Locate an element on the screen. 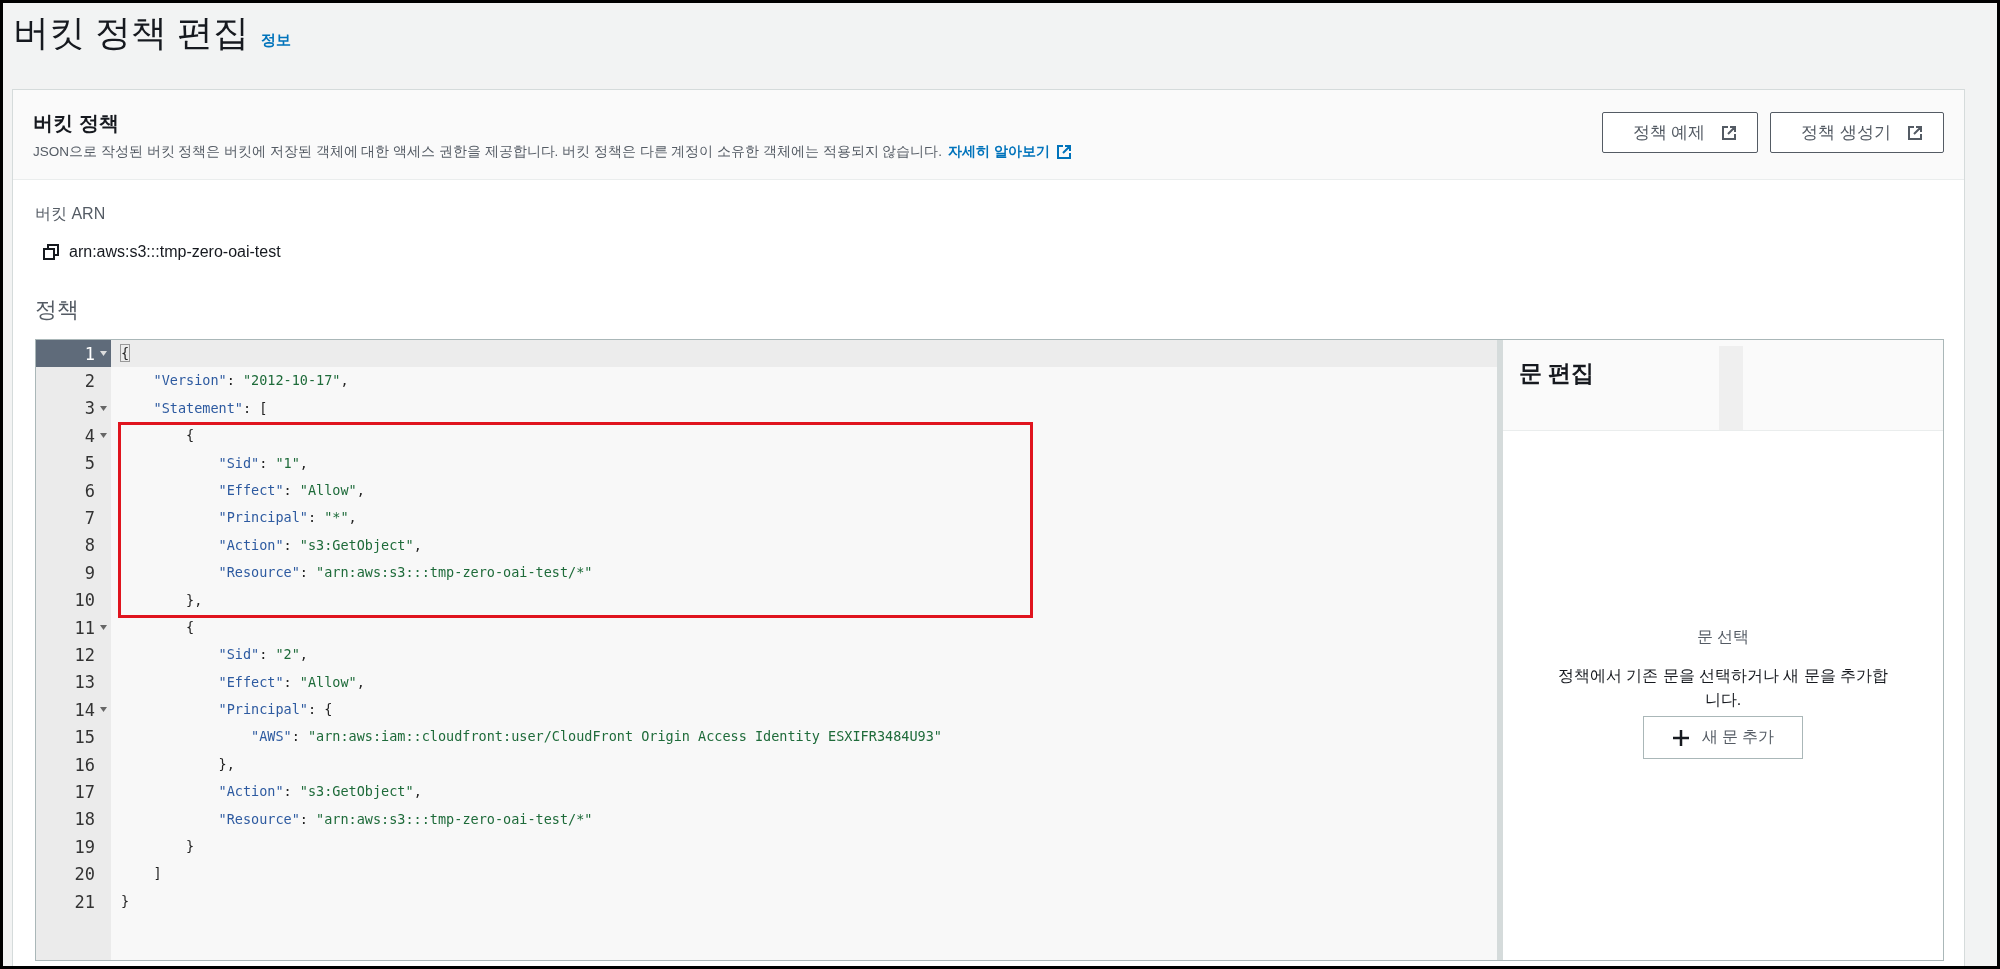 This screenshot has height=969, width=2000. line-number: 19 is located at coordinates (84, 847).